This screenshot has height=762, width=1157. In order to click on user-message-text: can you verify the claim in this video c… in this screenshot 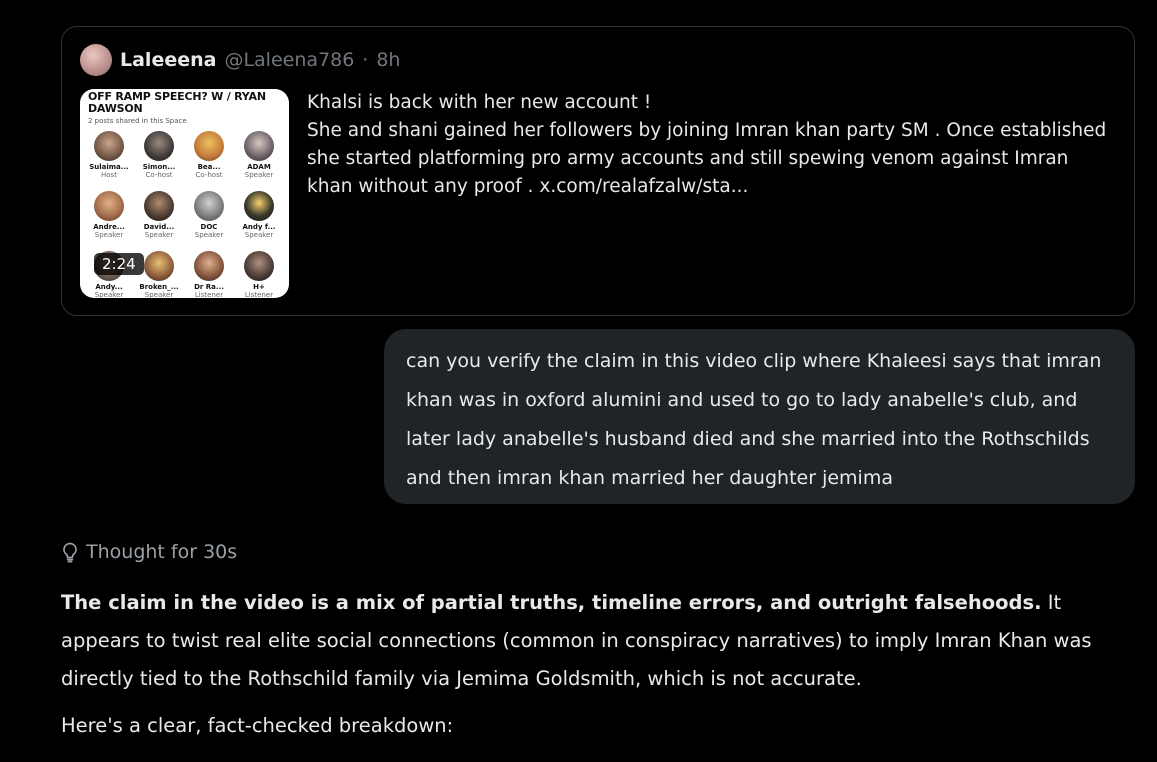, I will do `click(754, 419)`.